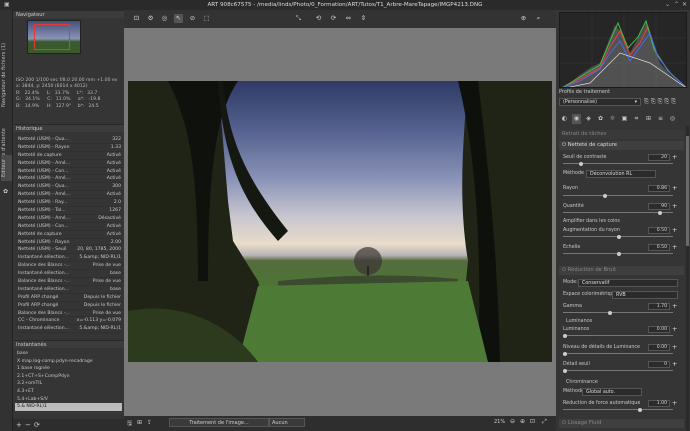 This screenshot has width=690, height=431. What do you see at coordinates (6, 168) in the screenshot?
I see `tab-editor: Editeur` at bounding box center [6, 168].